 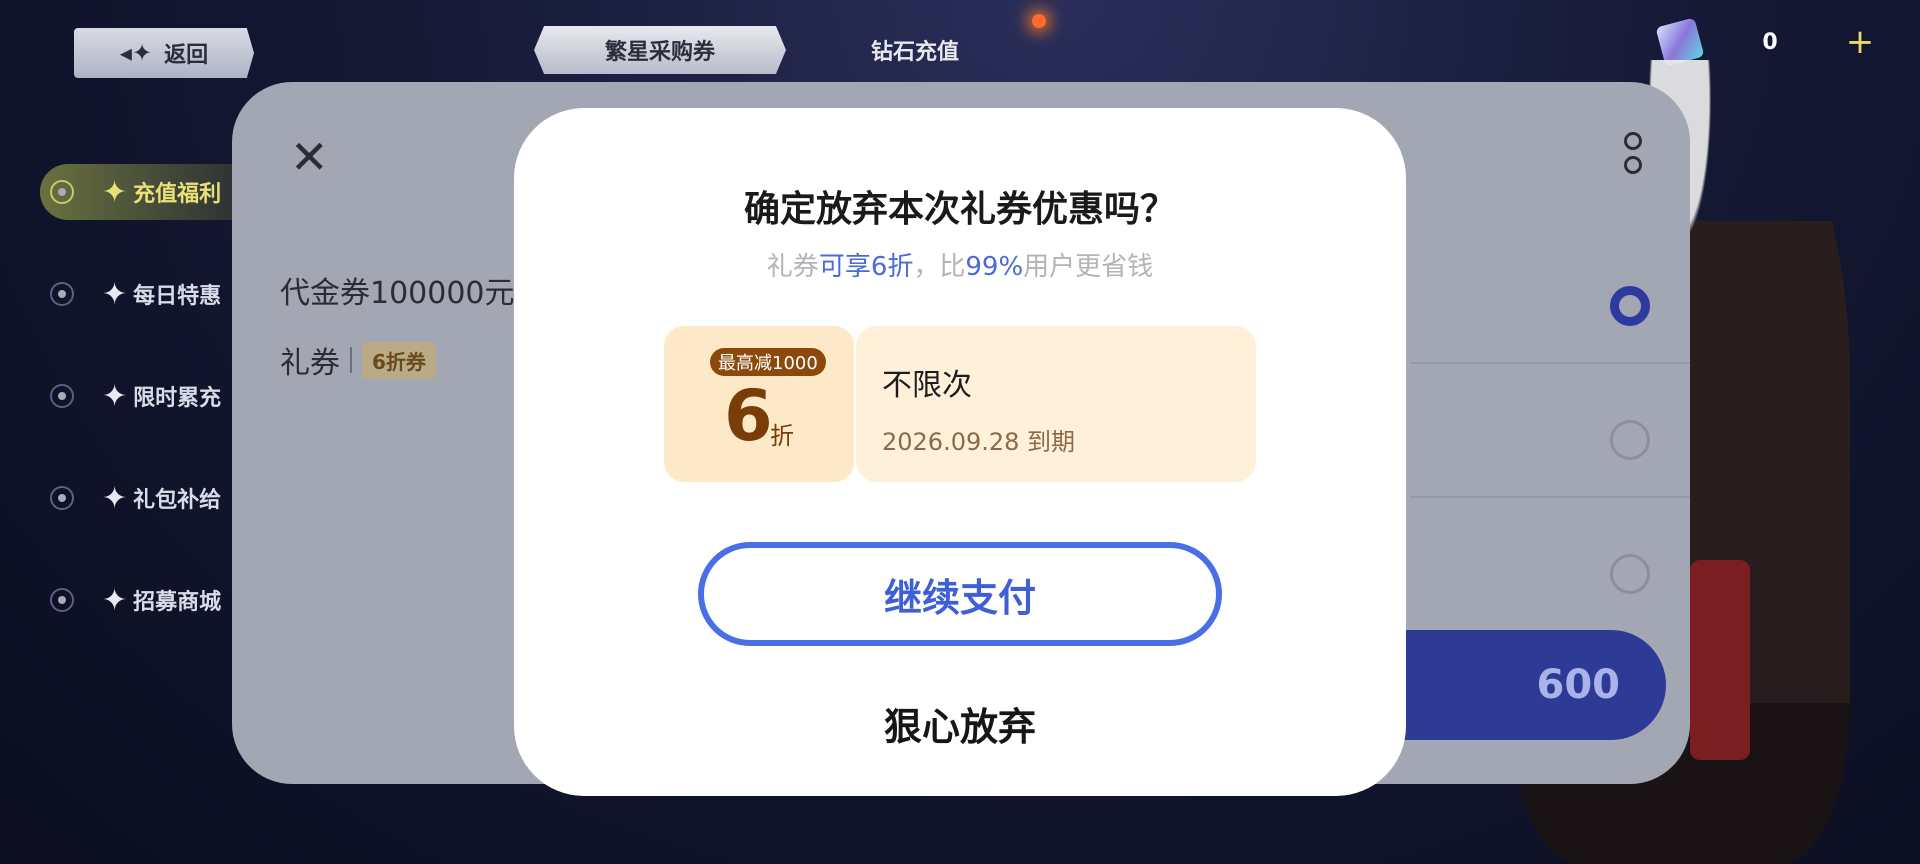 I want to click on discount-value: 6, so click(x=748, y=416).